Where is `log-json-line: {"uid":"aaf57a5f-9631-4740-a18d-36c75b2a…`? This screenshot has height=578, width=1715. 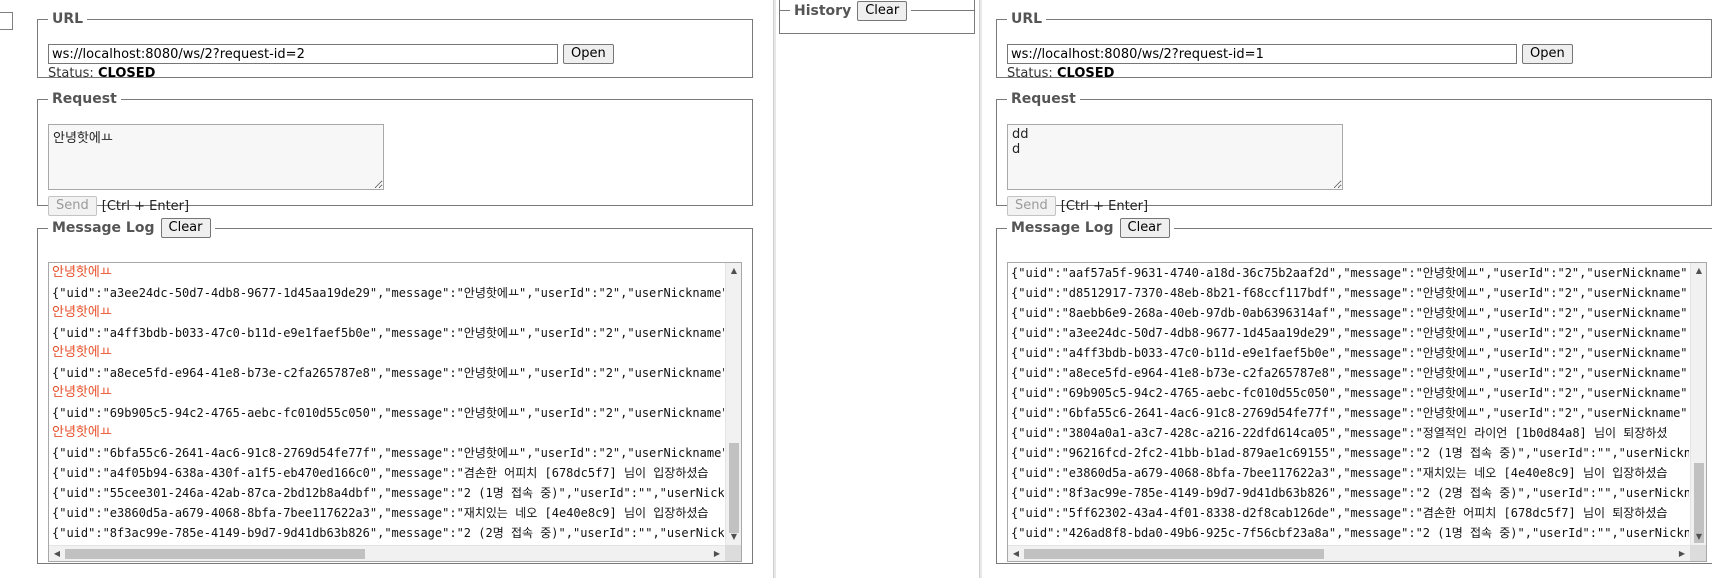
log-json-line: {"uid":"aaf57a5f-9631-4740-a18d-36c75b2a… is located at coordinates (1349, 273).